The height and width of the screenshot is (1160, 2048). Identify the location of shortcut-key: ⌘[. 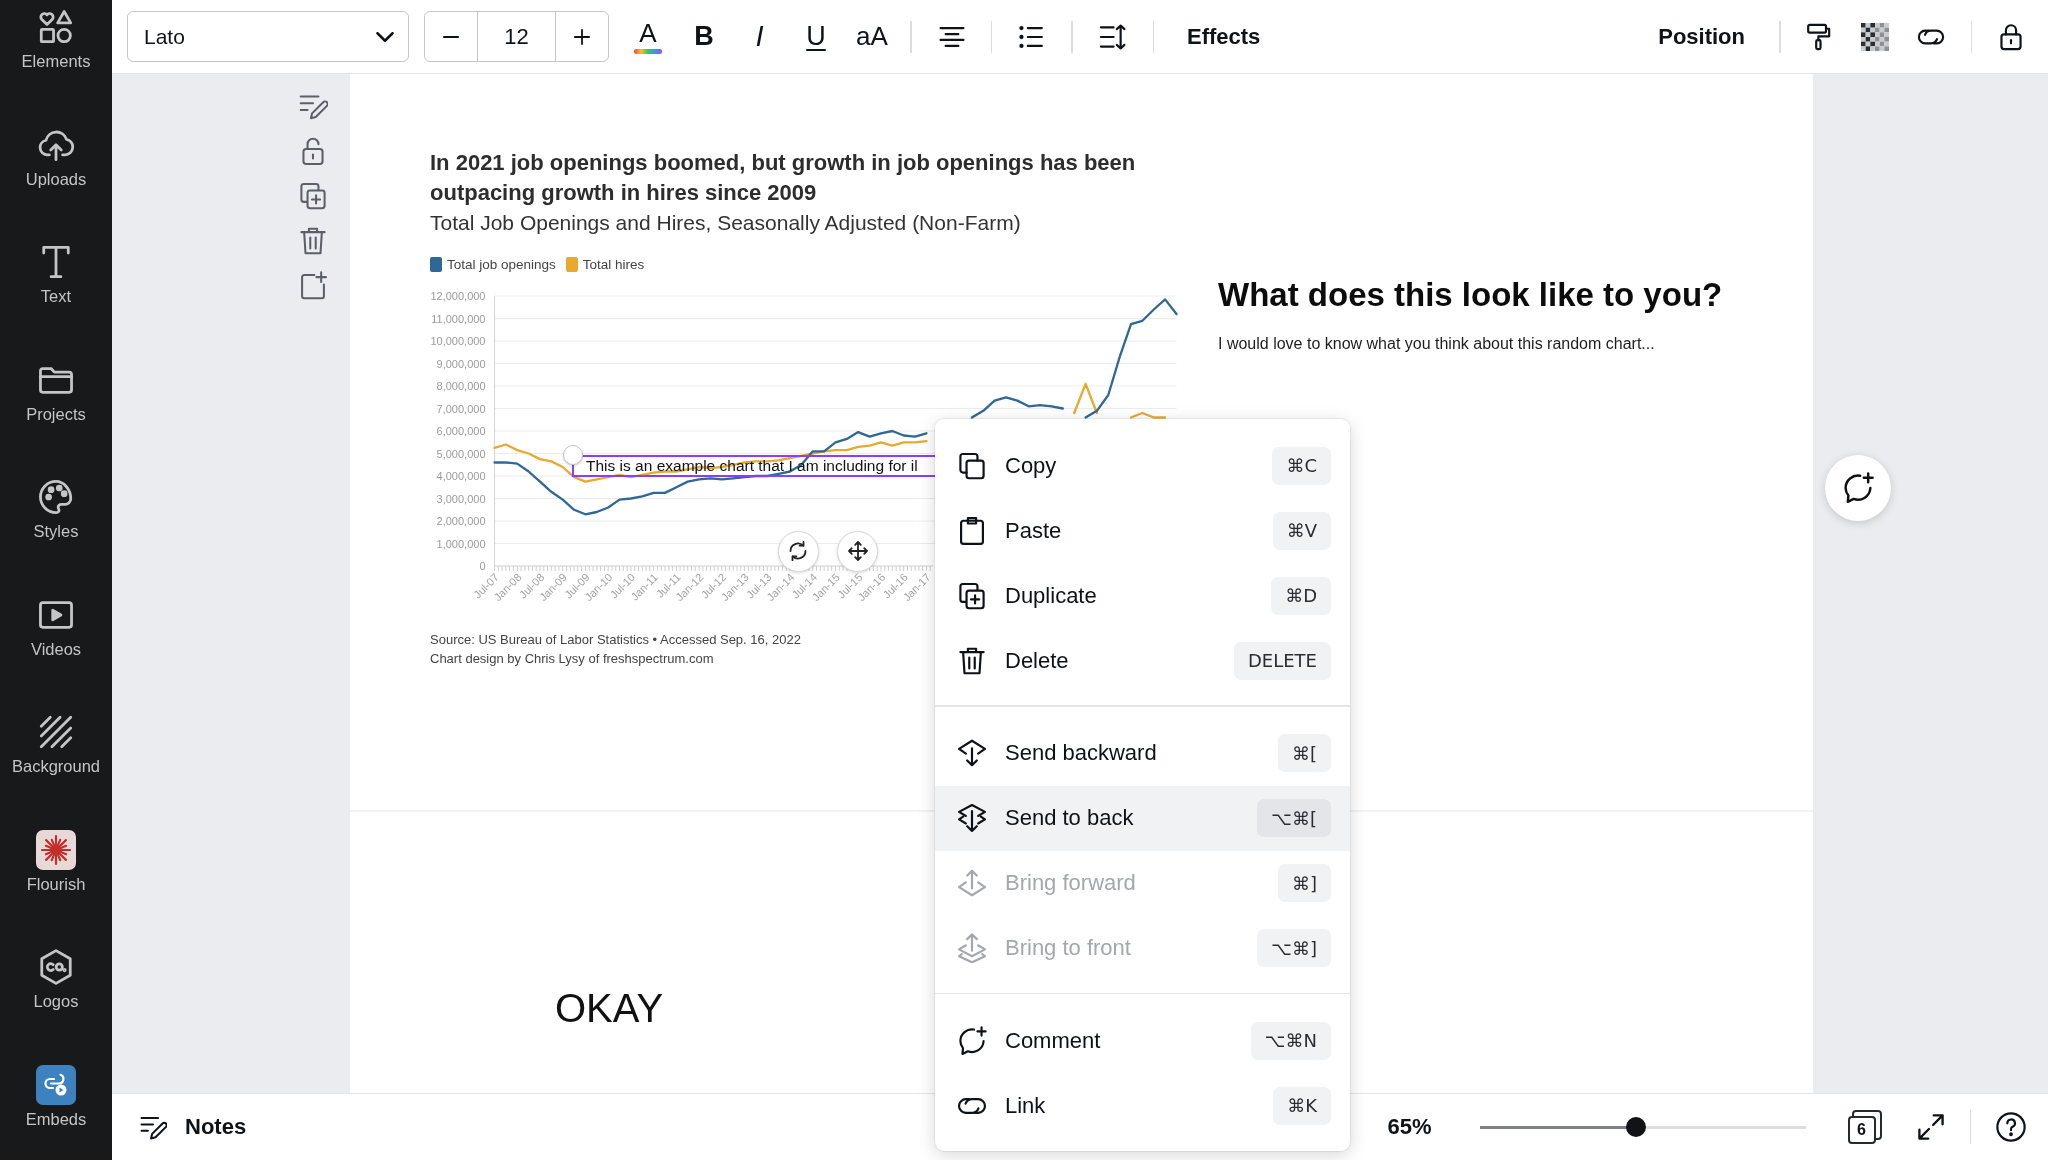
(1304, 753).